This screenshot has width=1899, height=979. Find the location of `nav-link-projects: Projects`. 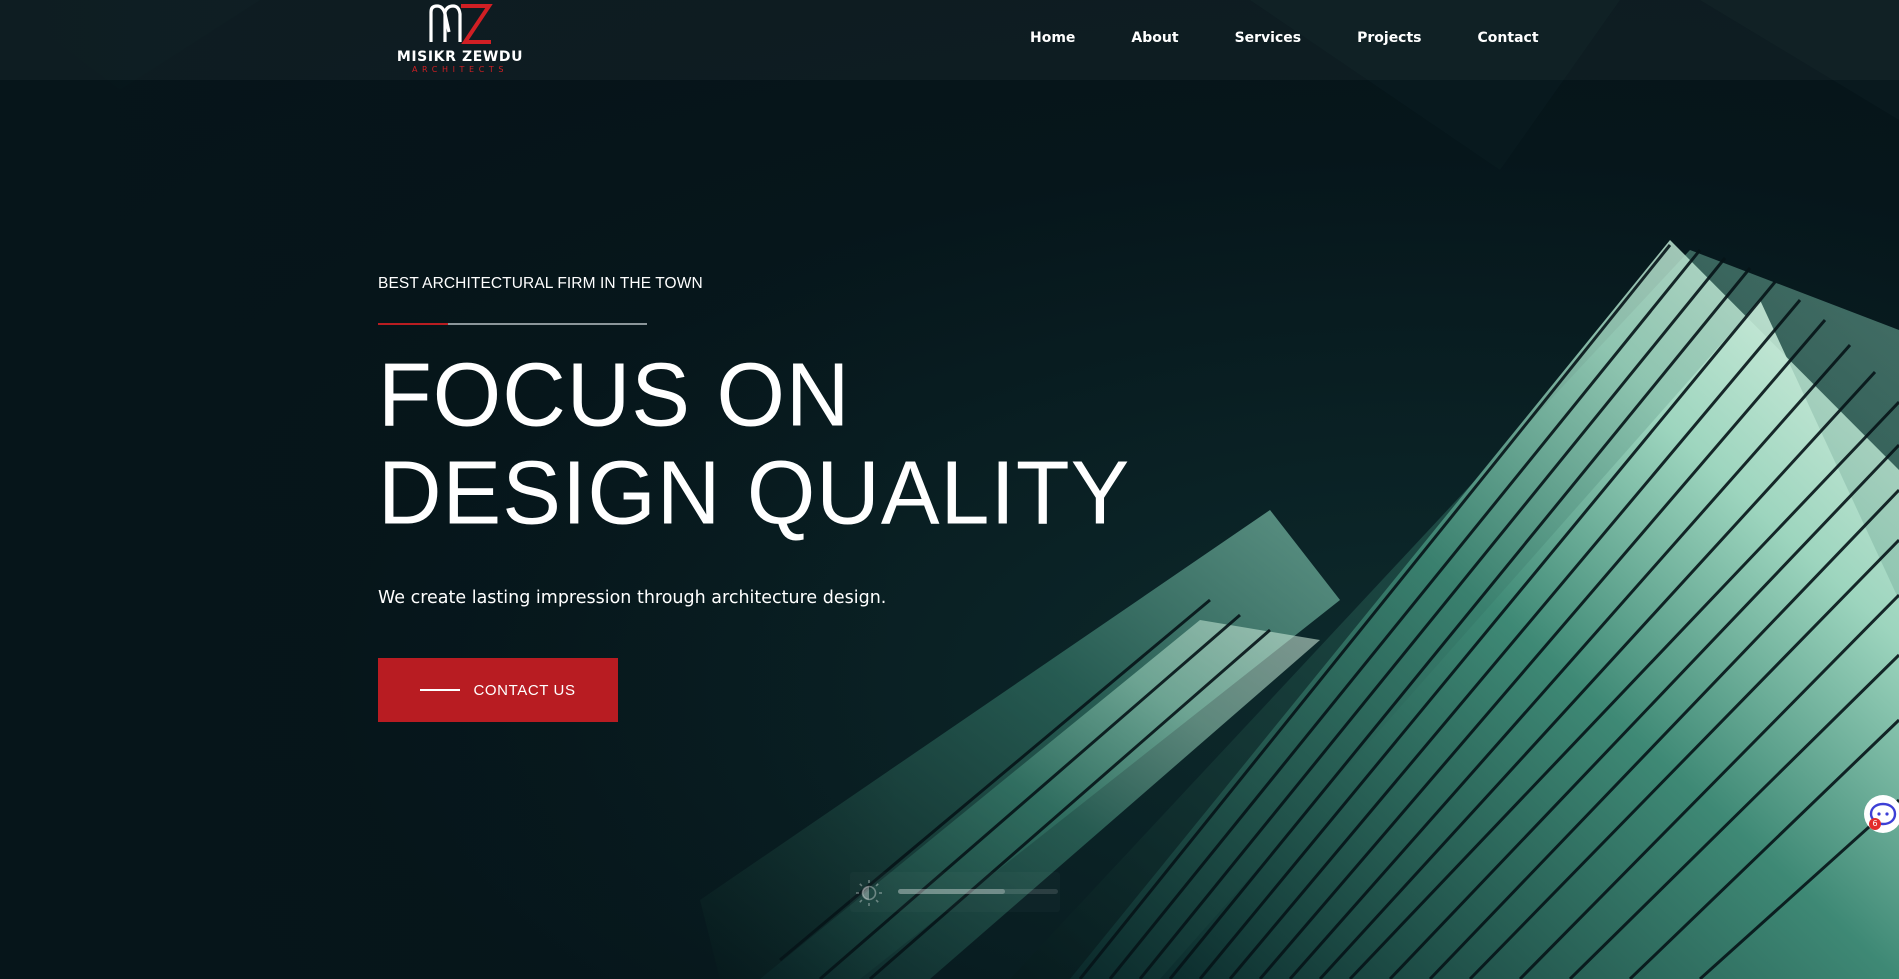

nav-link-projects: Projects is located at coordinates (1389, 38).